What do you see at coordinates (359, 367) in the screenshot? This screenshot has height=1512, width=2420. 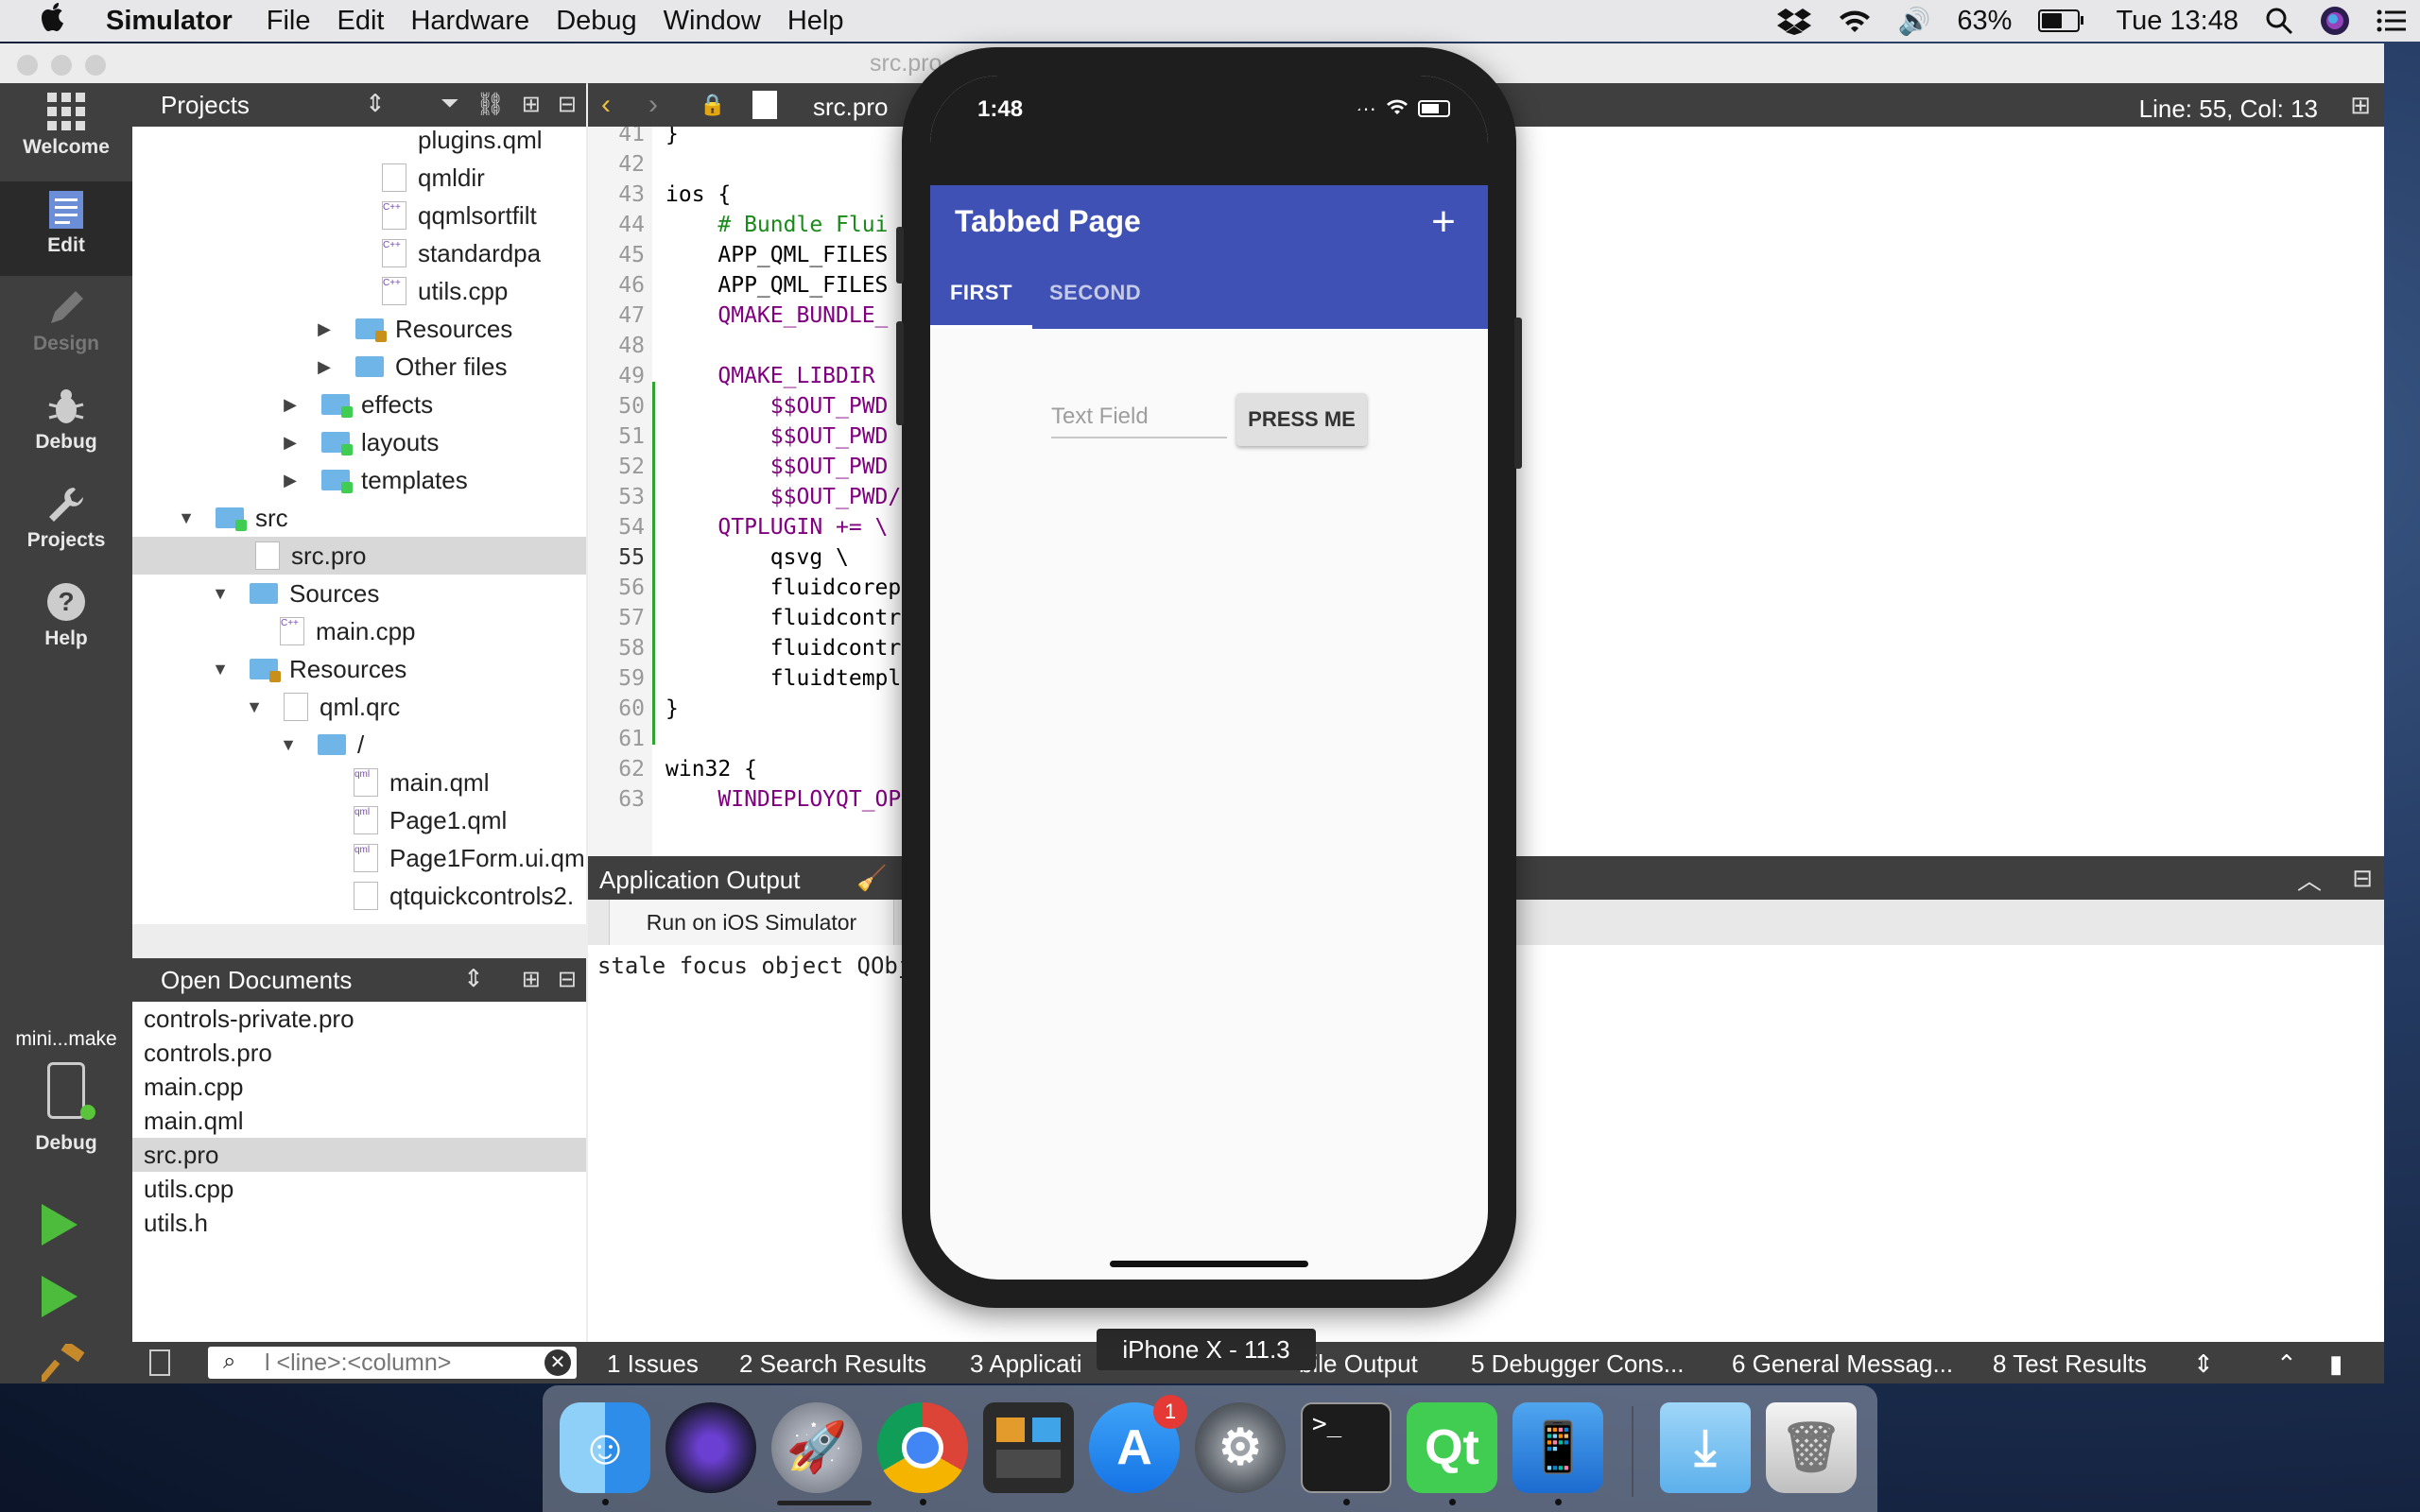 I see `tree-item: ▶ Other files` at bounding box center [359, 367].